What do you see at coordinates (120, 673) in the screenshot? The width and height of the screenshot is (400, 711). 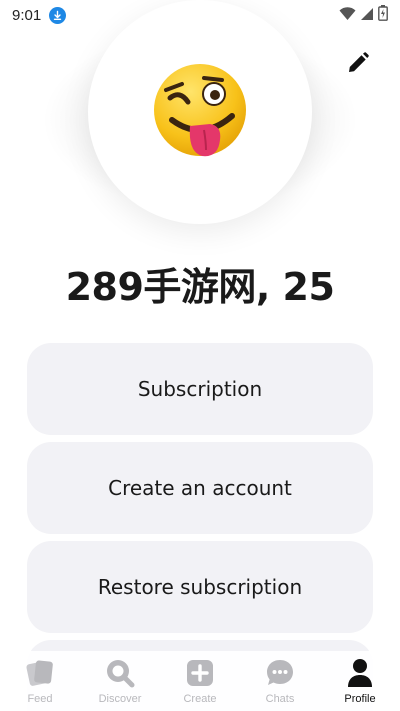 I see `search-icon` at bounding box center [120, 673].